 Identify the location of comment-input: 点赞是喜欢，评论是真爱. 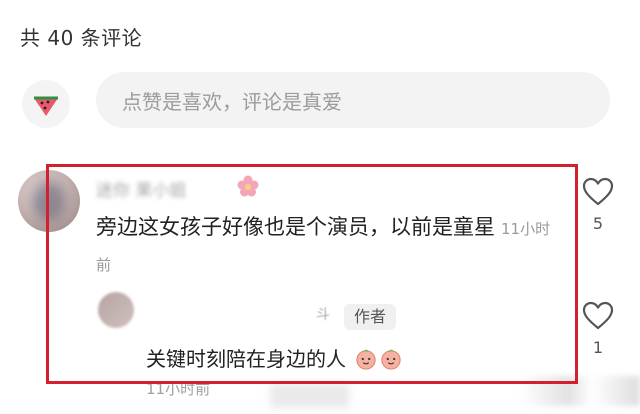
(353, 100).